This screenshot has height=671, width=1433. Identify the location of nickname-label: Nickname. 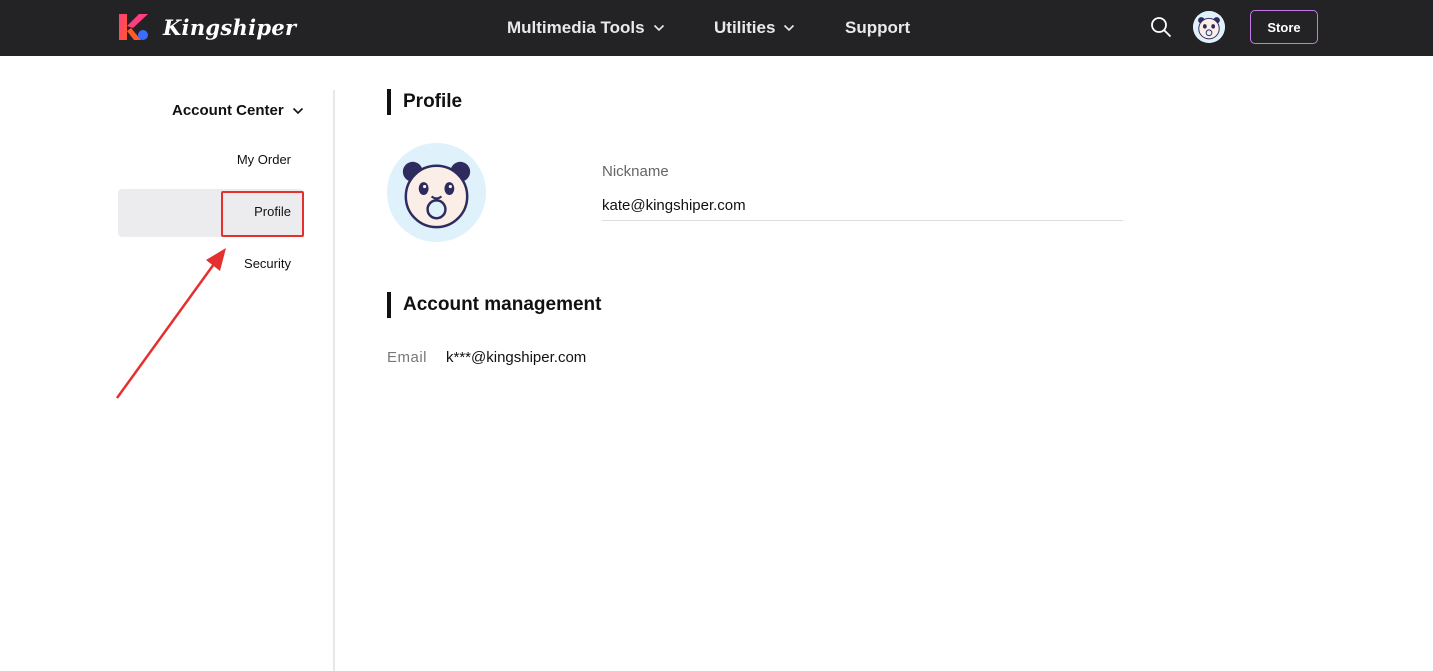
(635, 171).